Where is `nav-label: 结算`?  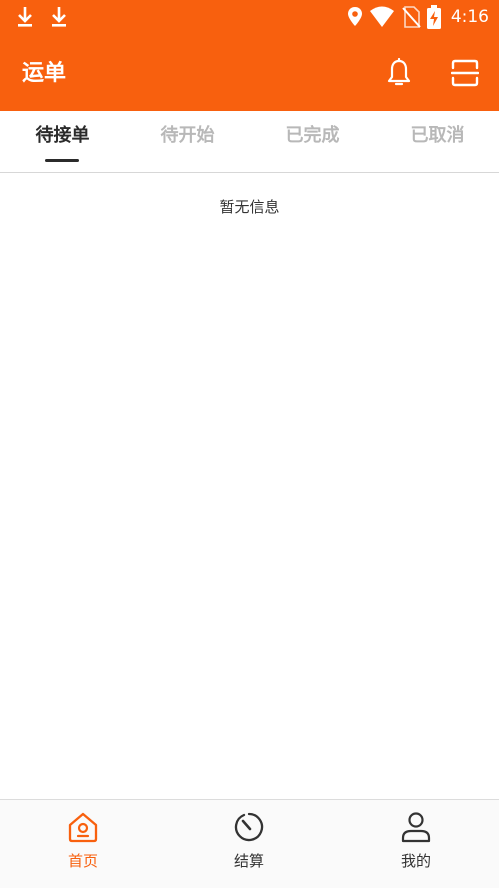 nav-label: 结算 is located at coordinates (248, 861).